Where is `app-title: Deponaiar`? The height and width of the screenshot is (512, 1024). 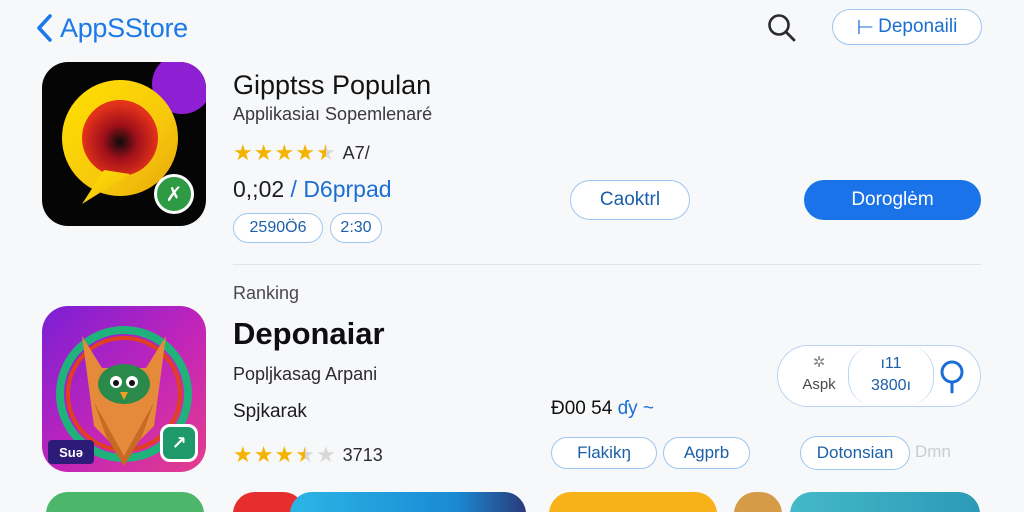
app-title: Deponaiar is located at coordinates (309, 334).